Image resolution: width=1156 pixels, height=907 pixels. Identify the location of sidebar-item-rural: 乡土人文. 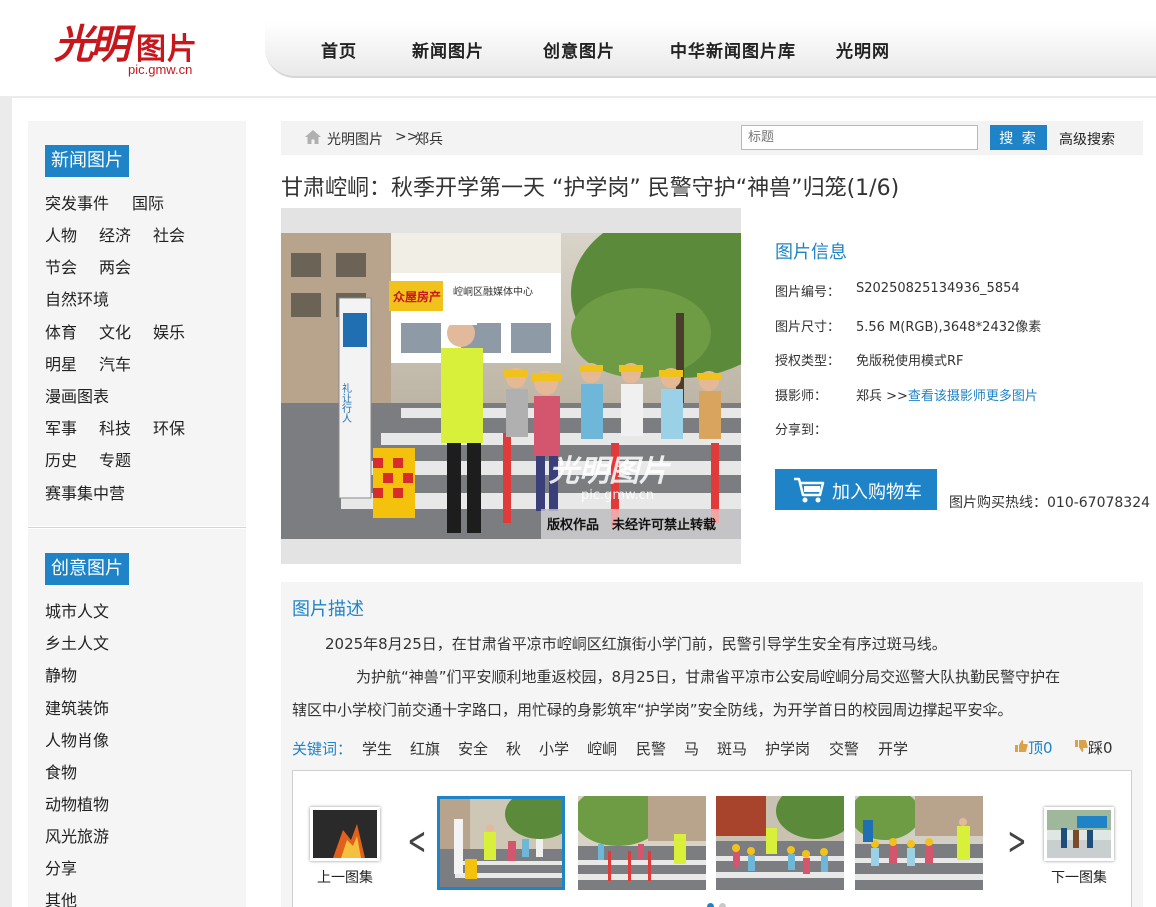
(77, 642).